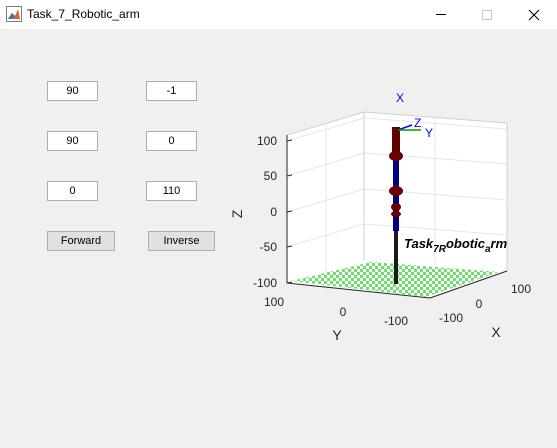 The height and width of the screenshot is (448, 557). What do you see at coordinates (521, 289) in the screenshot?
I see `x-tick-label: 100` at bounding box center [521, 289].